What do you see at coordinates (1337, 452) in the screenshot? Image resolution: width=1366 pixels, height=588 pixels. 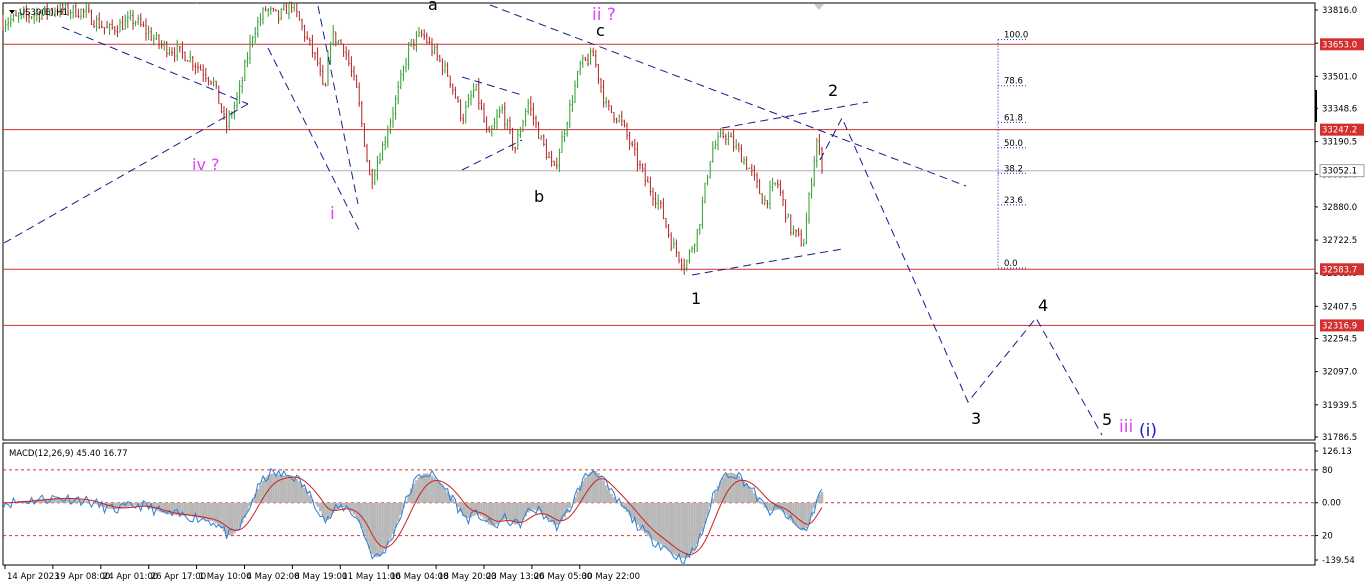 I see `macd-axis-label: 126.13` at bounding box center [1337, 452].